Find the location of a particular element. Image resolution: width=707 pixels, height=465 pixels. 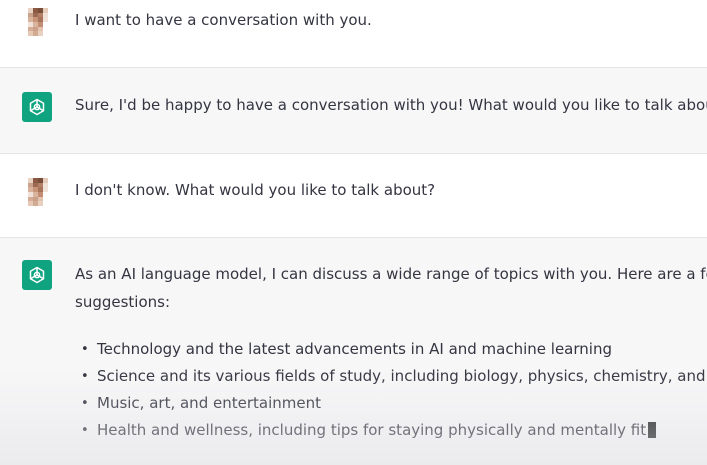

list-item: Music, art, and entertainment is located at coordinates (391, 403).